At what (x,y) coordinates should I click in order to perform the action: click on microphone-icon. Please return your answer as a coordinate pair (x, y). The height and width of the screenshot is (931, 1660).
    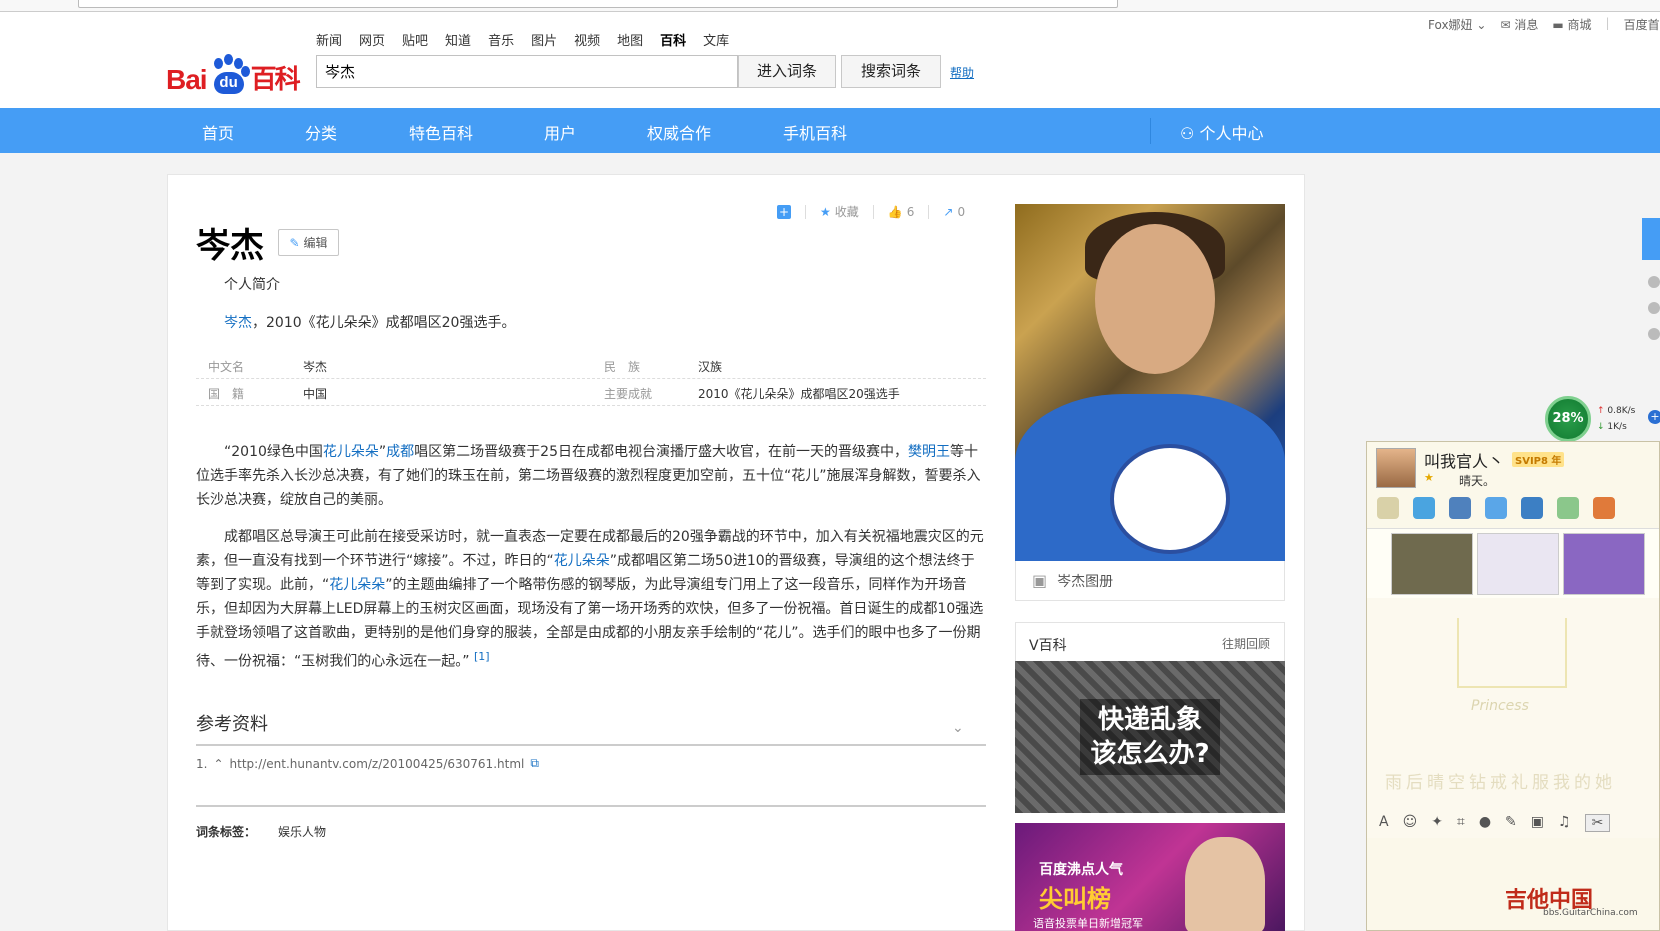
    Looking at the image, I should click on (1388, 508).